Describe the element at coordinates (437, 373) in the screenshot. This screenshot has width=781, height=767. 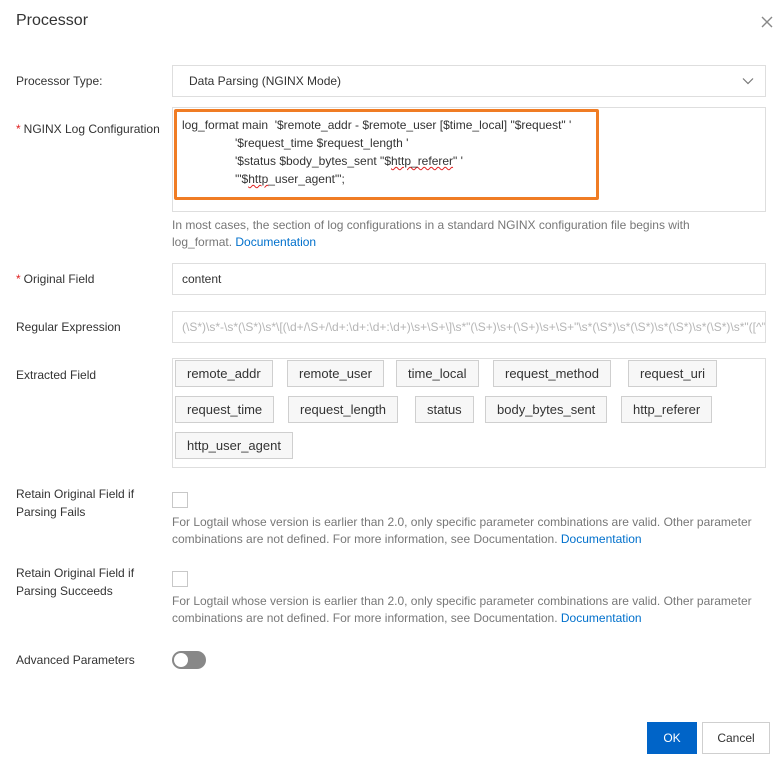
I see `field-tag: time_local` at that location.